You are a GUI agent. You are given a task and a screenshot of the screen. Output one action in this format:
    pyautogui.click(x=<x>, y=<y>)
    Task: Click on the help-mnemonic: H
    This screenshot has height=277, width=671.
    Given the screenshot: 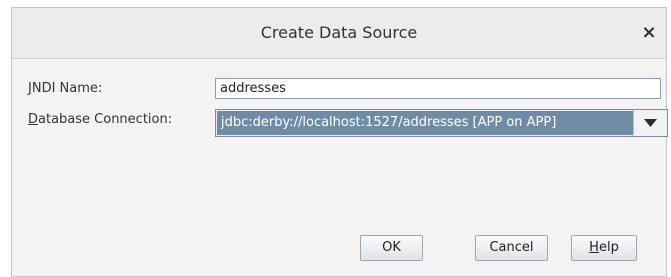 What is the action you would take?
    pyautogui.click(x=594, y=247)
    